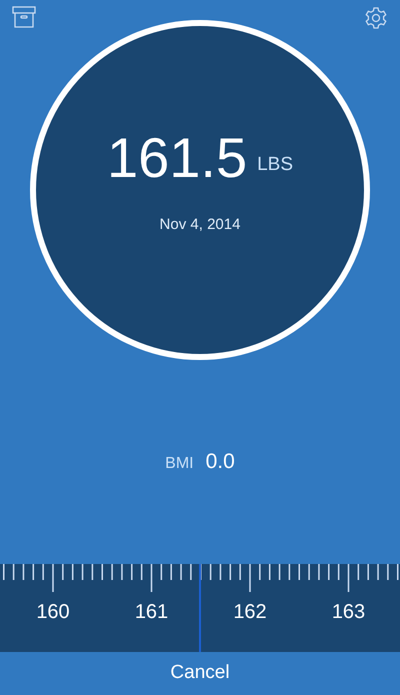 The image size is (400, 695). What do you see at coordinates (220, 462) in the screenshot?
I see `bmi-value: 0.0` at bounding box center [220, 462].